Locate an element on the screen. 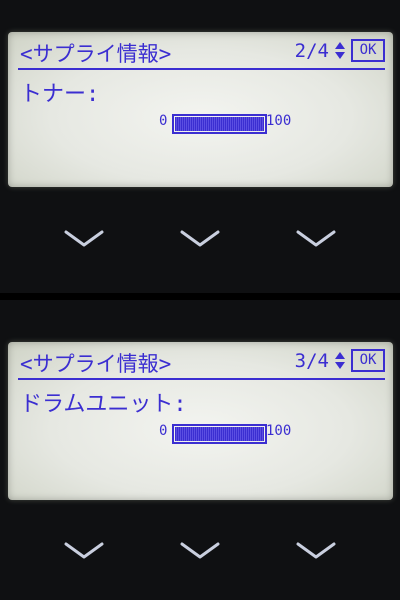 Image resolution: width=400 pixels, height=600 pixels. lcd-header: <サプライ情報> 2/4 OK is located at coordinates (202, 51).